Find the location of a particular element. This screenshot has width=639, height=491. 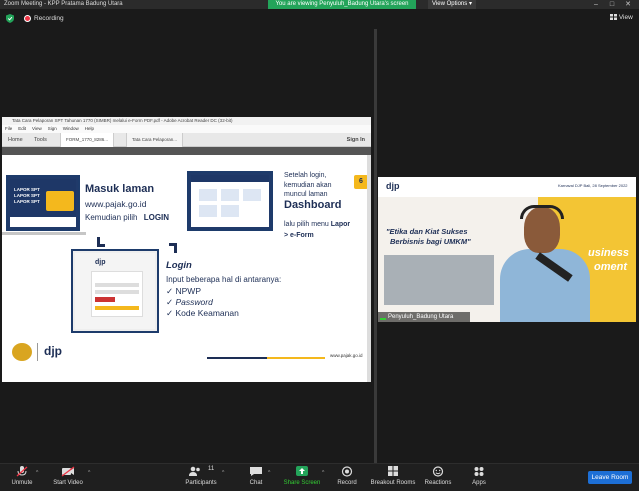

connector-bracket-left is located at coordinates (101, 242).